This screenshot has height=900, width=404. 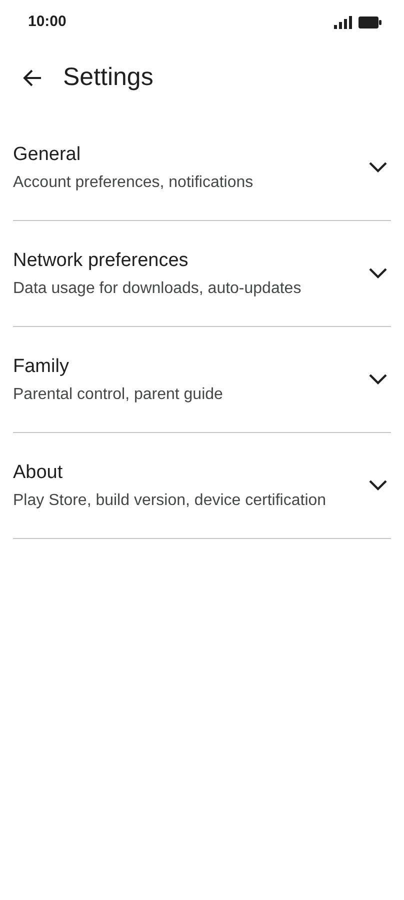 I want to click on section-title: General, so click(x=47, y=154).